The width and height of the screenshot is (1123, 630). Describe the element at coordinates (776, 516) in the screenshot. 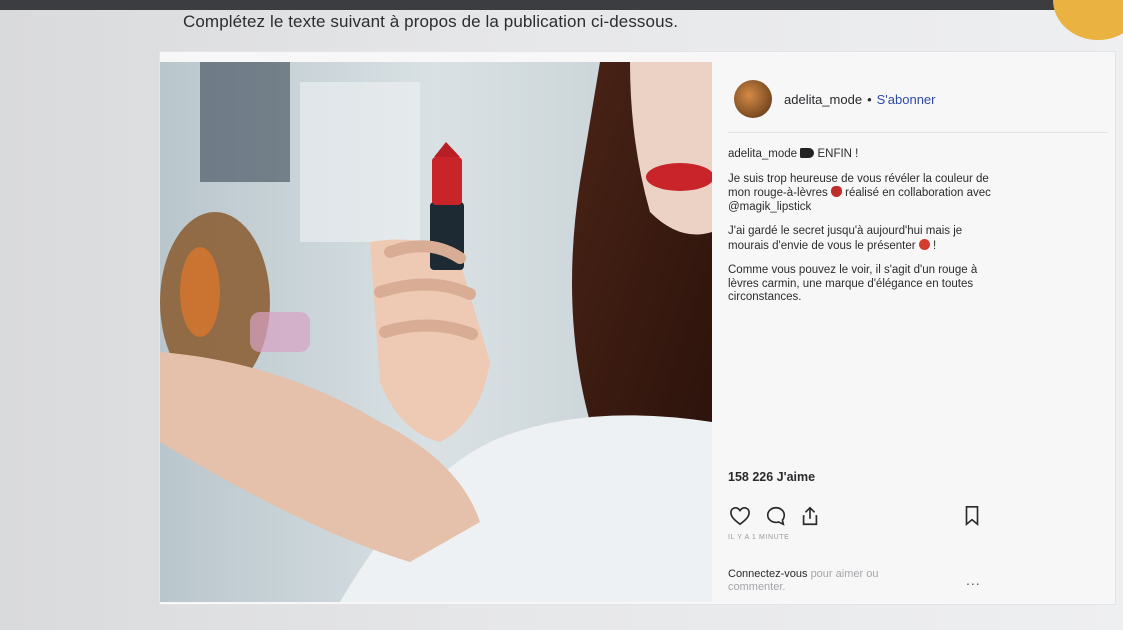

I see `comment-bubble-icon` at that location.